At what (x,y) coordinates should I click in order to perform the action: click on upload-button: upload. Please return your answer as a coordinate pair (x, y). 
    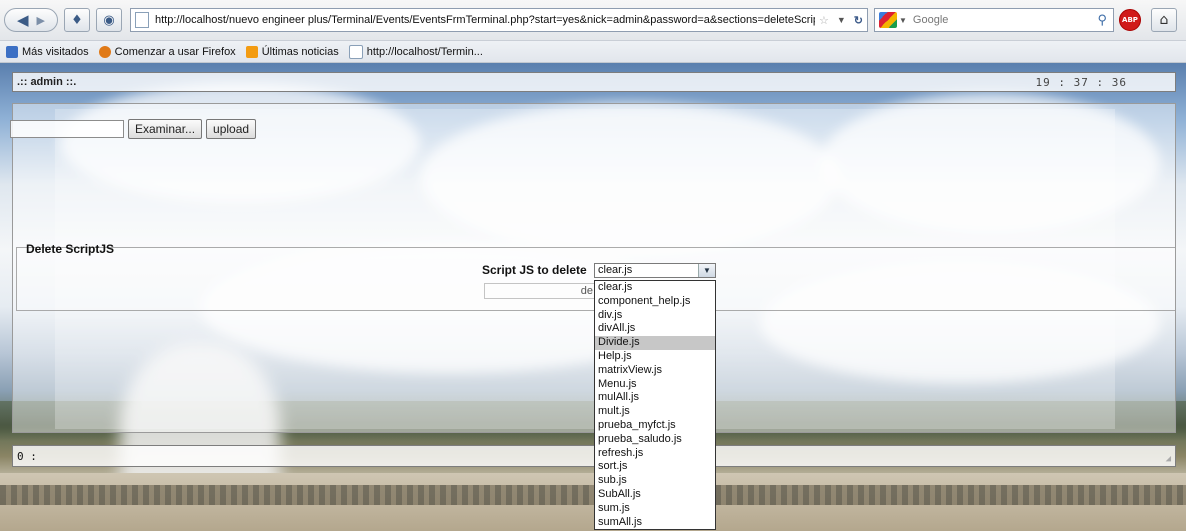
    Looking at the image, I should click on (231, 129).